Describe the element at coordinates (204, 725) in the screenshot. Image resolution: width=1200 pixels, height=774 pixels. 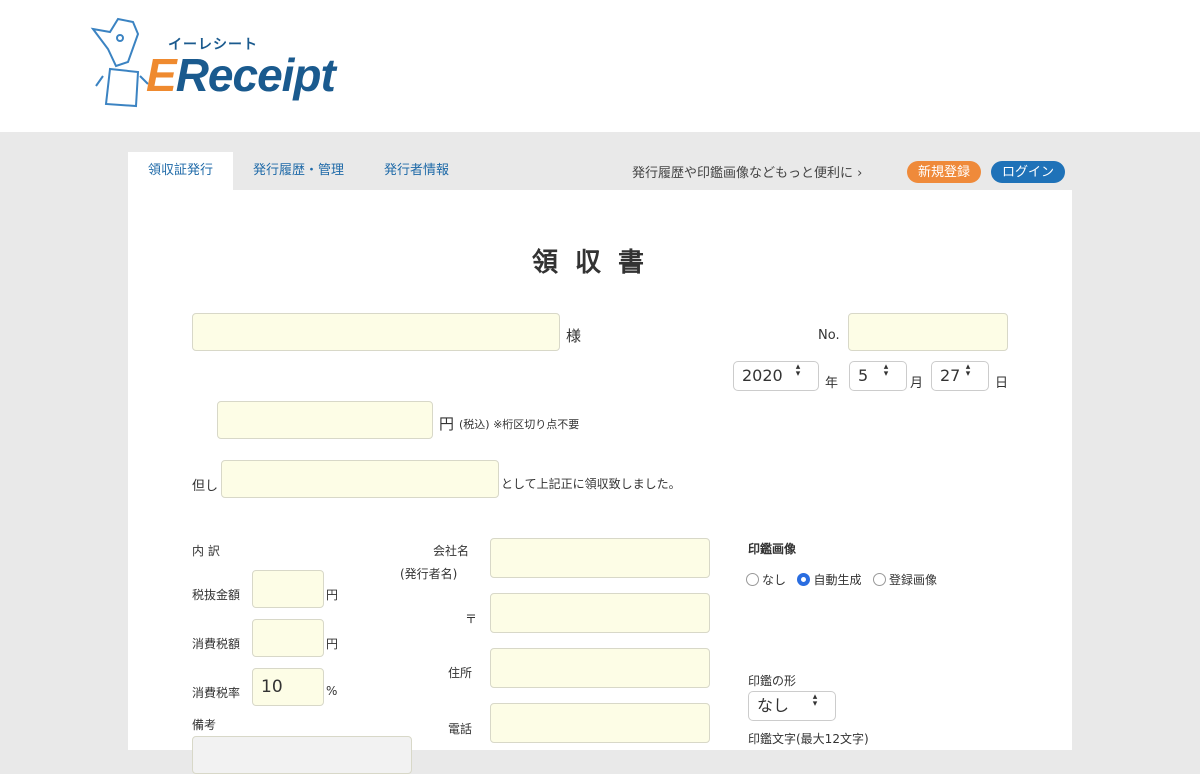
I see `remarks-label: 備考` at that location.